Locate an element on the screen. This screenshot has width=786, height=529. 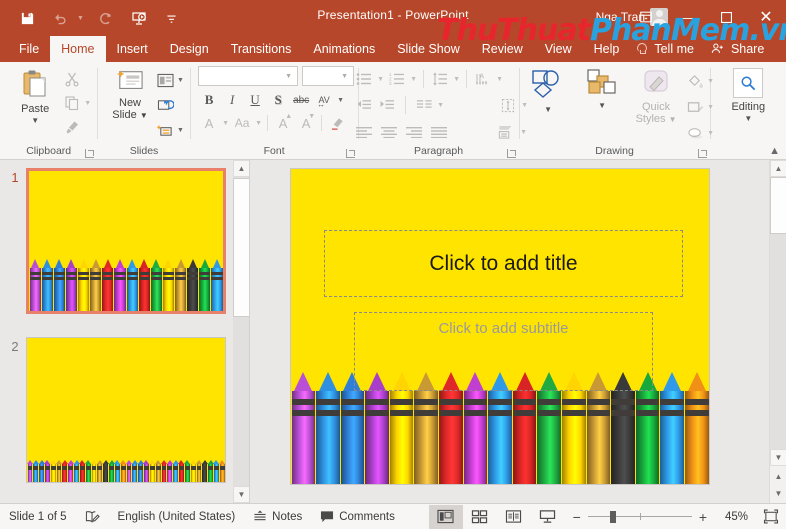
clear-formatting-icon is located at coordinates (337, 123).